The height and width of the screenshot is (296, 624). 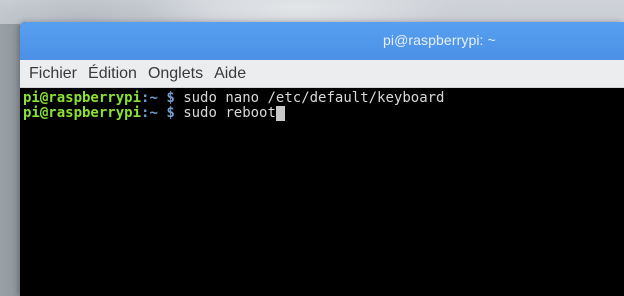 What do you see at coordinates (314, 98) in the screenshot?
I see `terminal-command: sudo nano /etc/default/keyboard` at bounding box center [314, 98].